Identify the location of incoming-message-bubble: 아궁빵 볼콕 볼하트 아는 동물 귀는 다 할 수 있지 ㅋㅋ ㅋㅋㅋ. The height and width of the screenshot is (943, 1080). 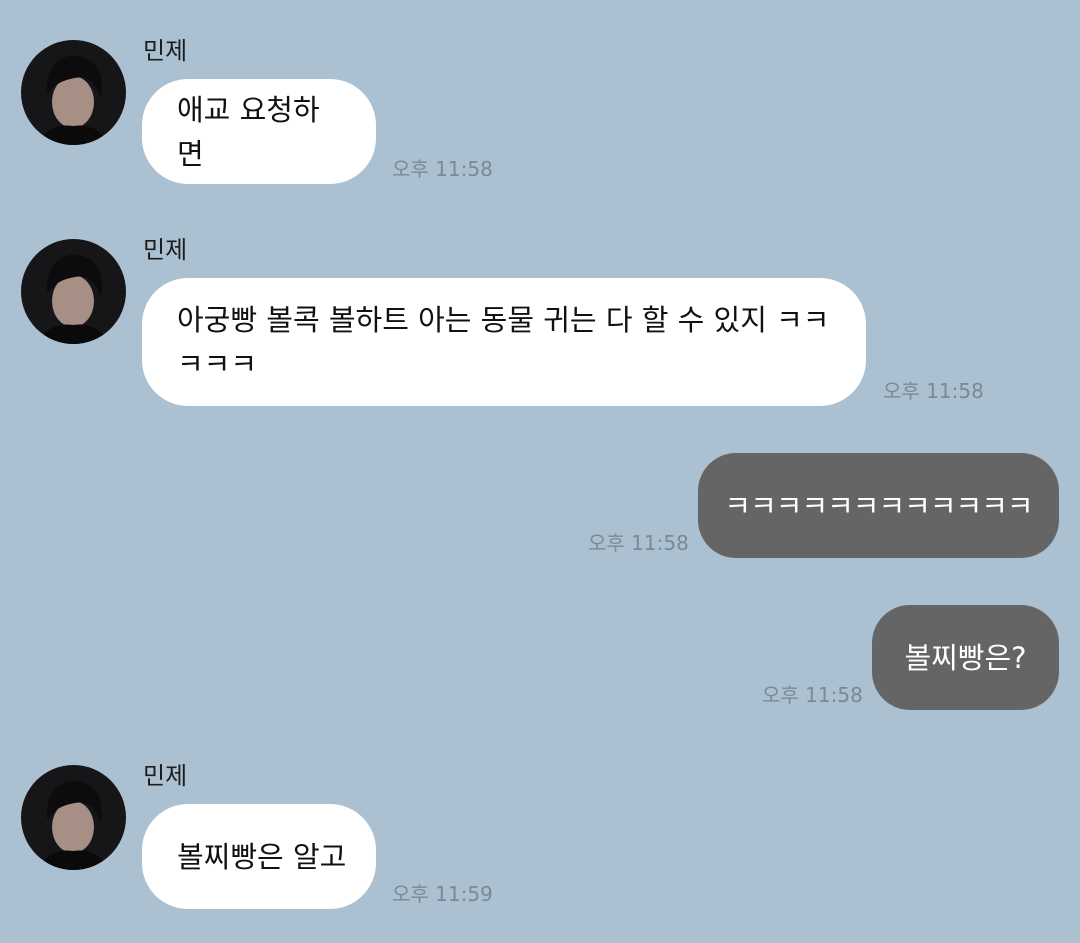
(504, 342).